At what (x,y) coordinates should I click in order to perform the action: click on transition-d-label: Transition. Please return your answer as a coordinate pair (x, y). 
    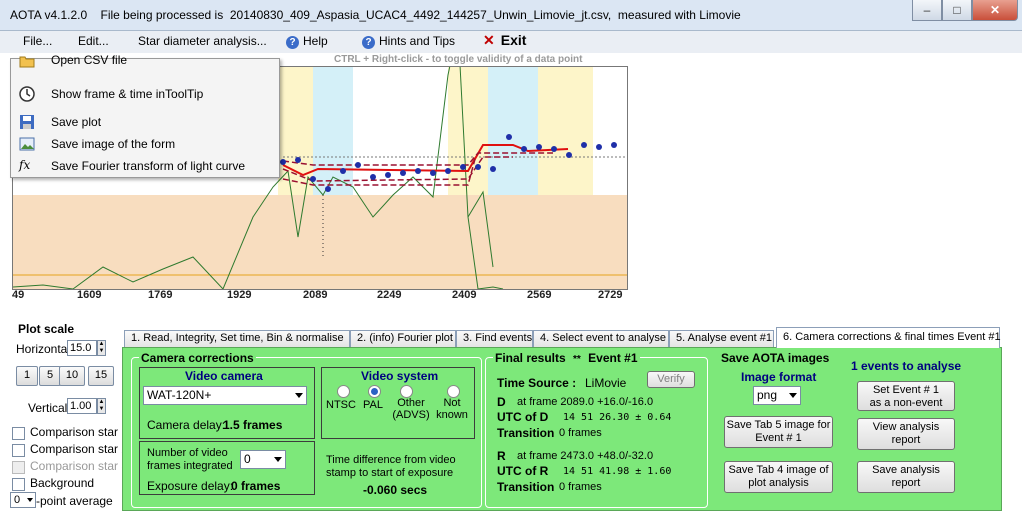
    Looking at the image, I should click on (526, 433).